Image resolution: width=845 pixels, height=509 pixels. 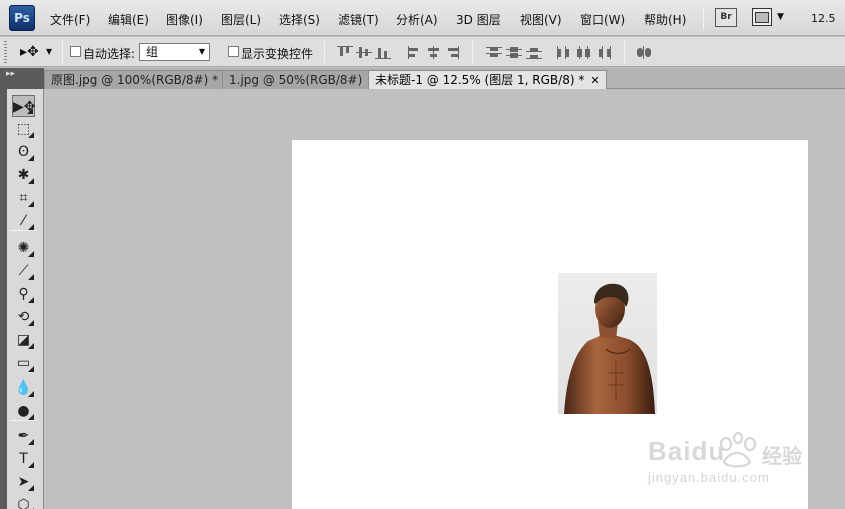 What do you see at coordinates (478, 19) in the screenshot?
I see `menu-3d: 3D 图层` at bounding box center [478, 19].